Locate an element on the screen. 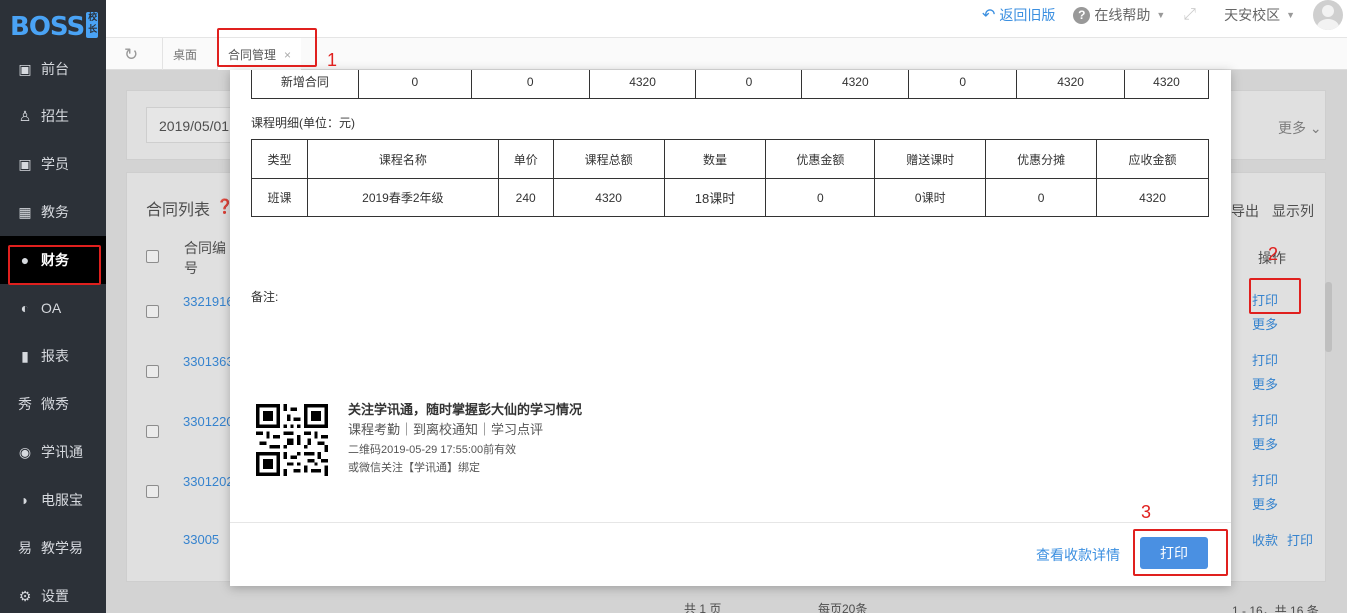 This screenshot has height=613, width=1347. view-receipt-details-link: 查看收款详情 is located at coordinates (1078, 555).